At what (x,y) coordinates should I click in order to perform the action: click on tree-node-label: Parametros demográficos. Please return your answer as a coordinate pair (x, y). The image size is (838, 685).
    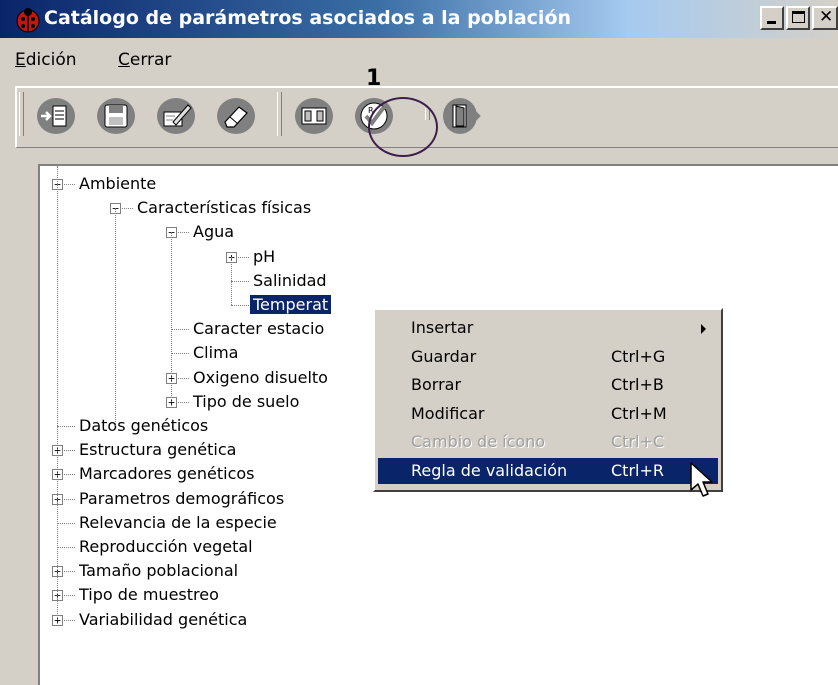
    Looking at the image, I should click on (182, 498).